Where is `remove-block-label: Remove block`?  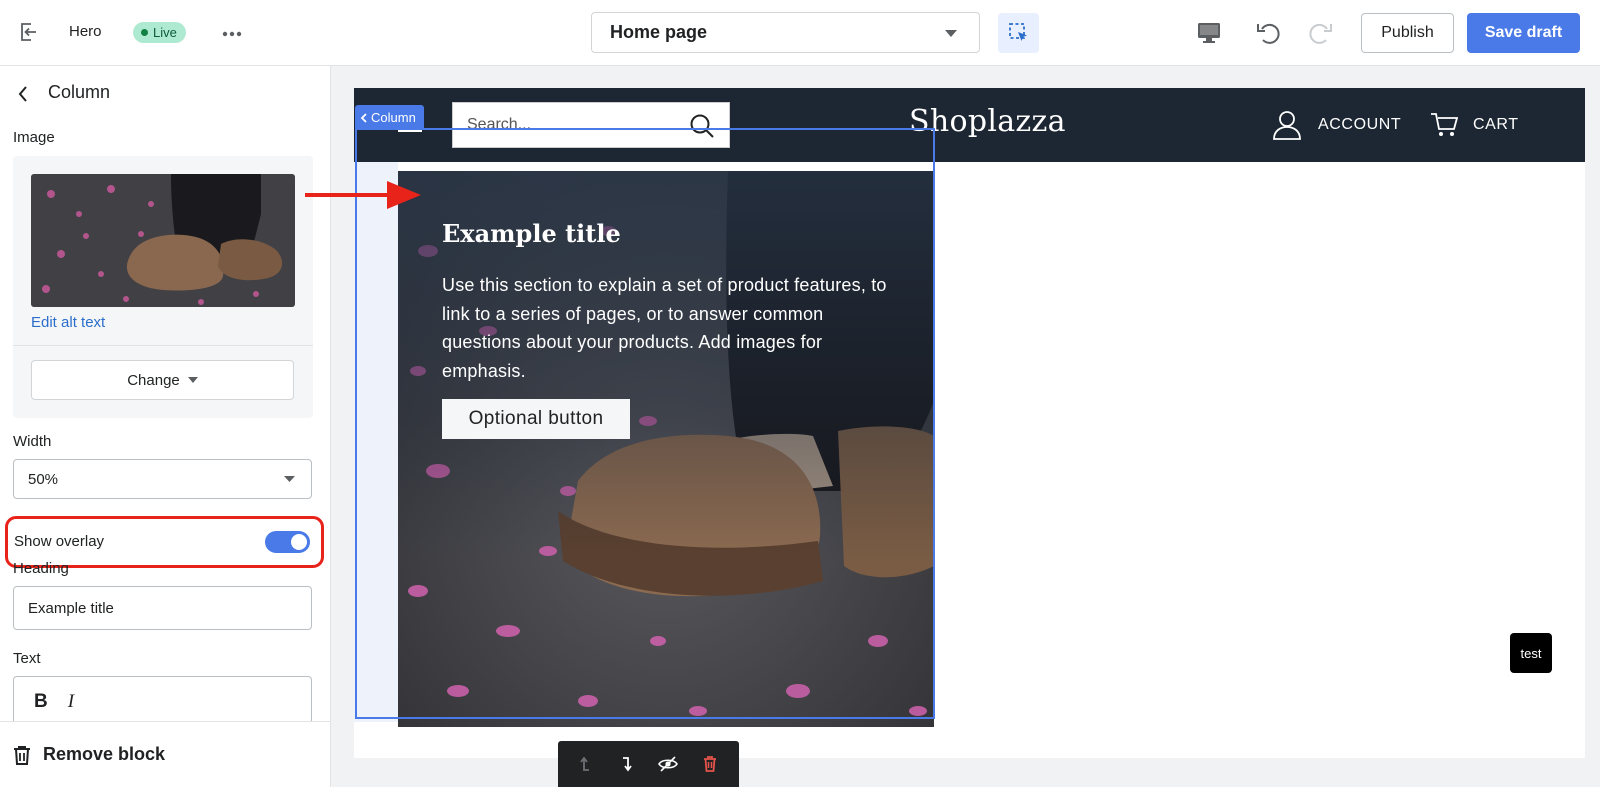
remove-block-label: Remove block is located at coordinates (104, 754).